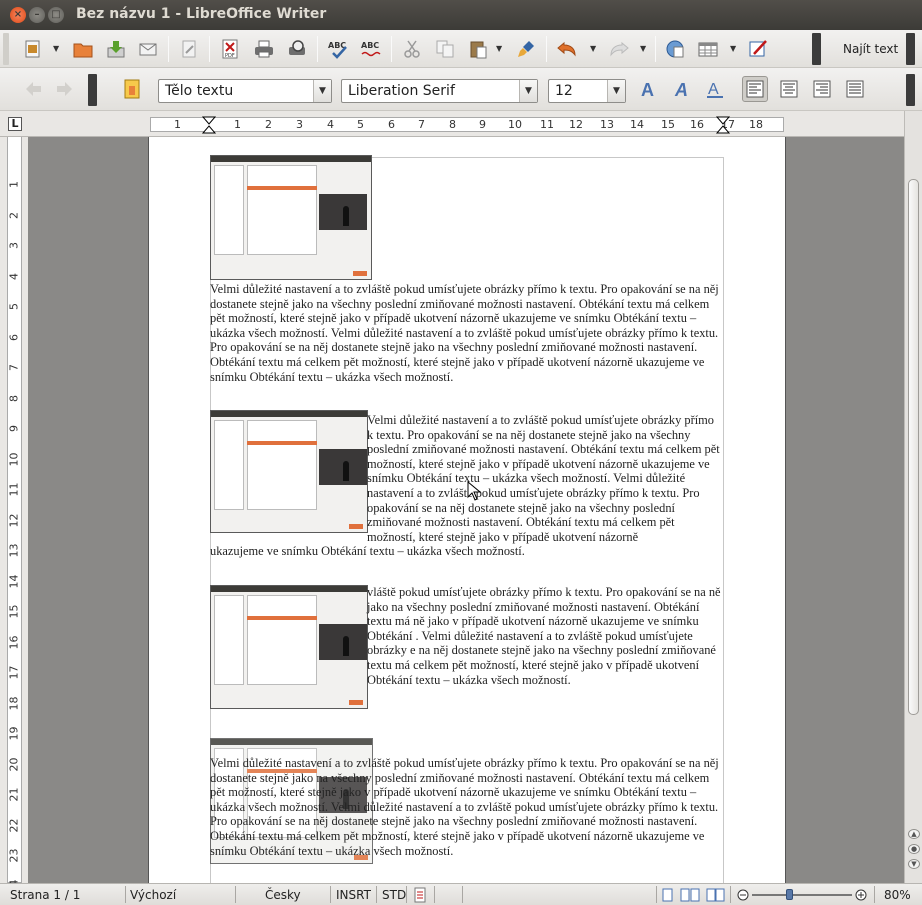 The height and width of the screenshot is (905, 922). What do you see at coordinates (547, 124) in the screenshot?
I see `ruler-mark: 11` at bounding box center [547, 124].